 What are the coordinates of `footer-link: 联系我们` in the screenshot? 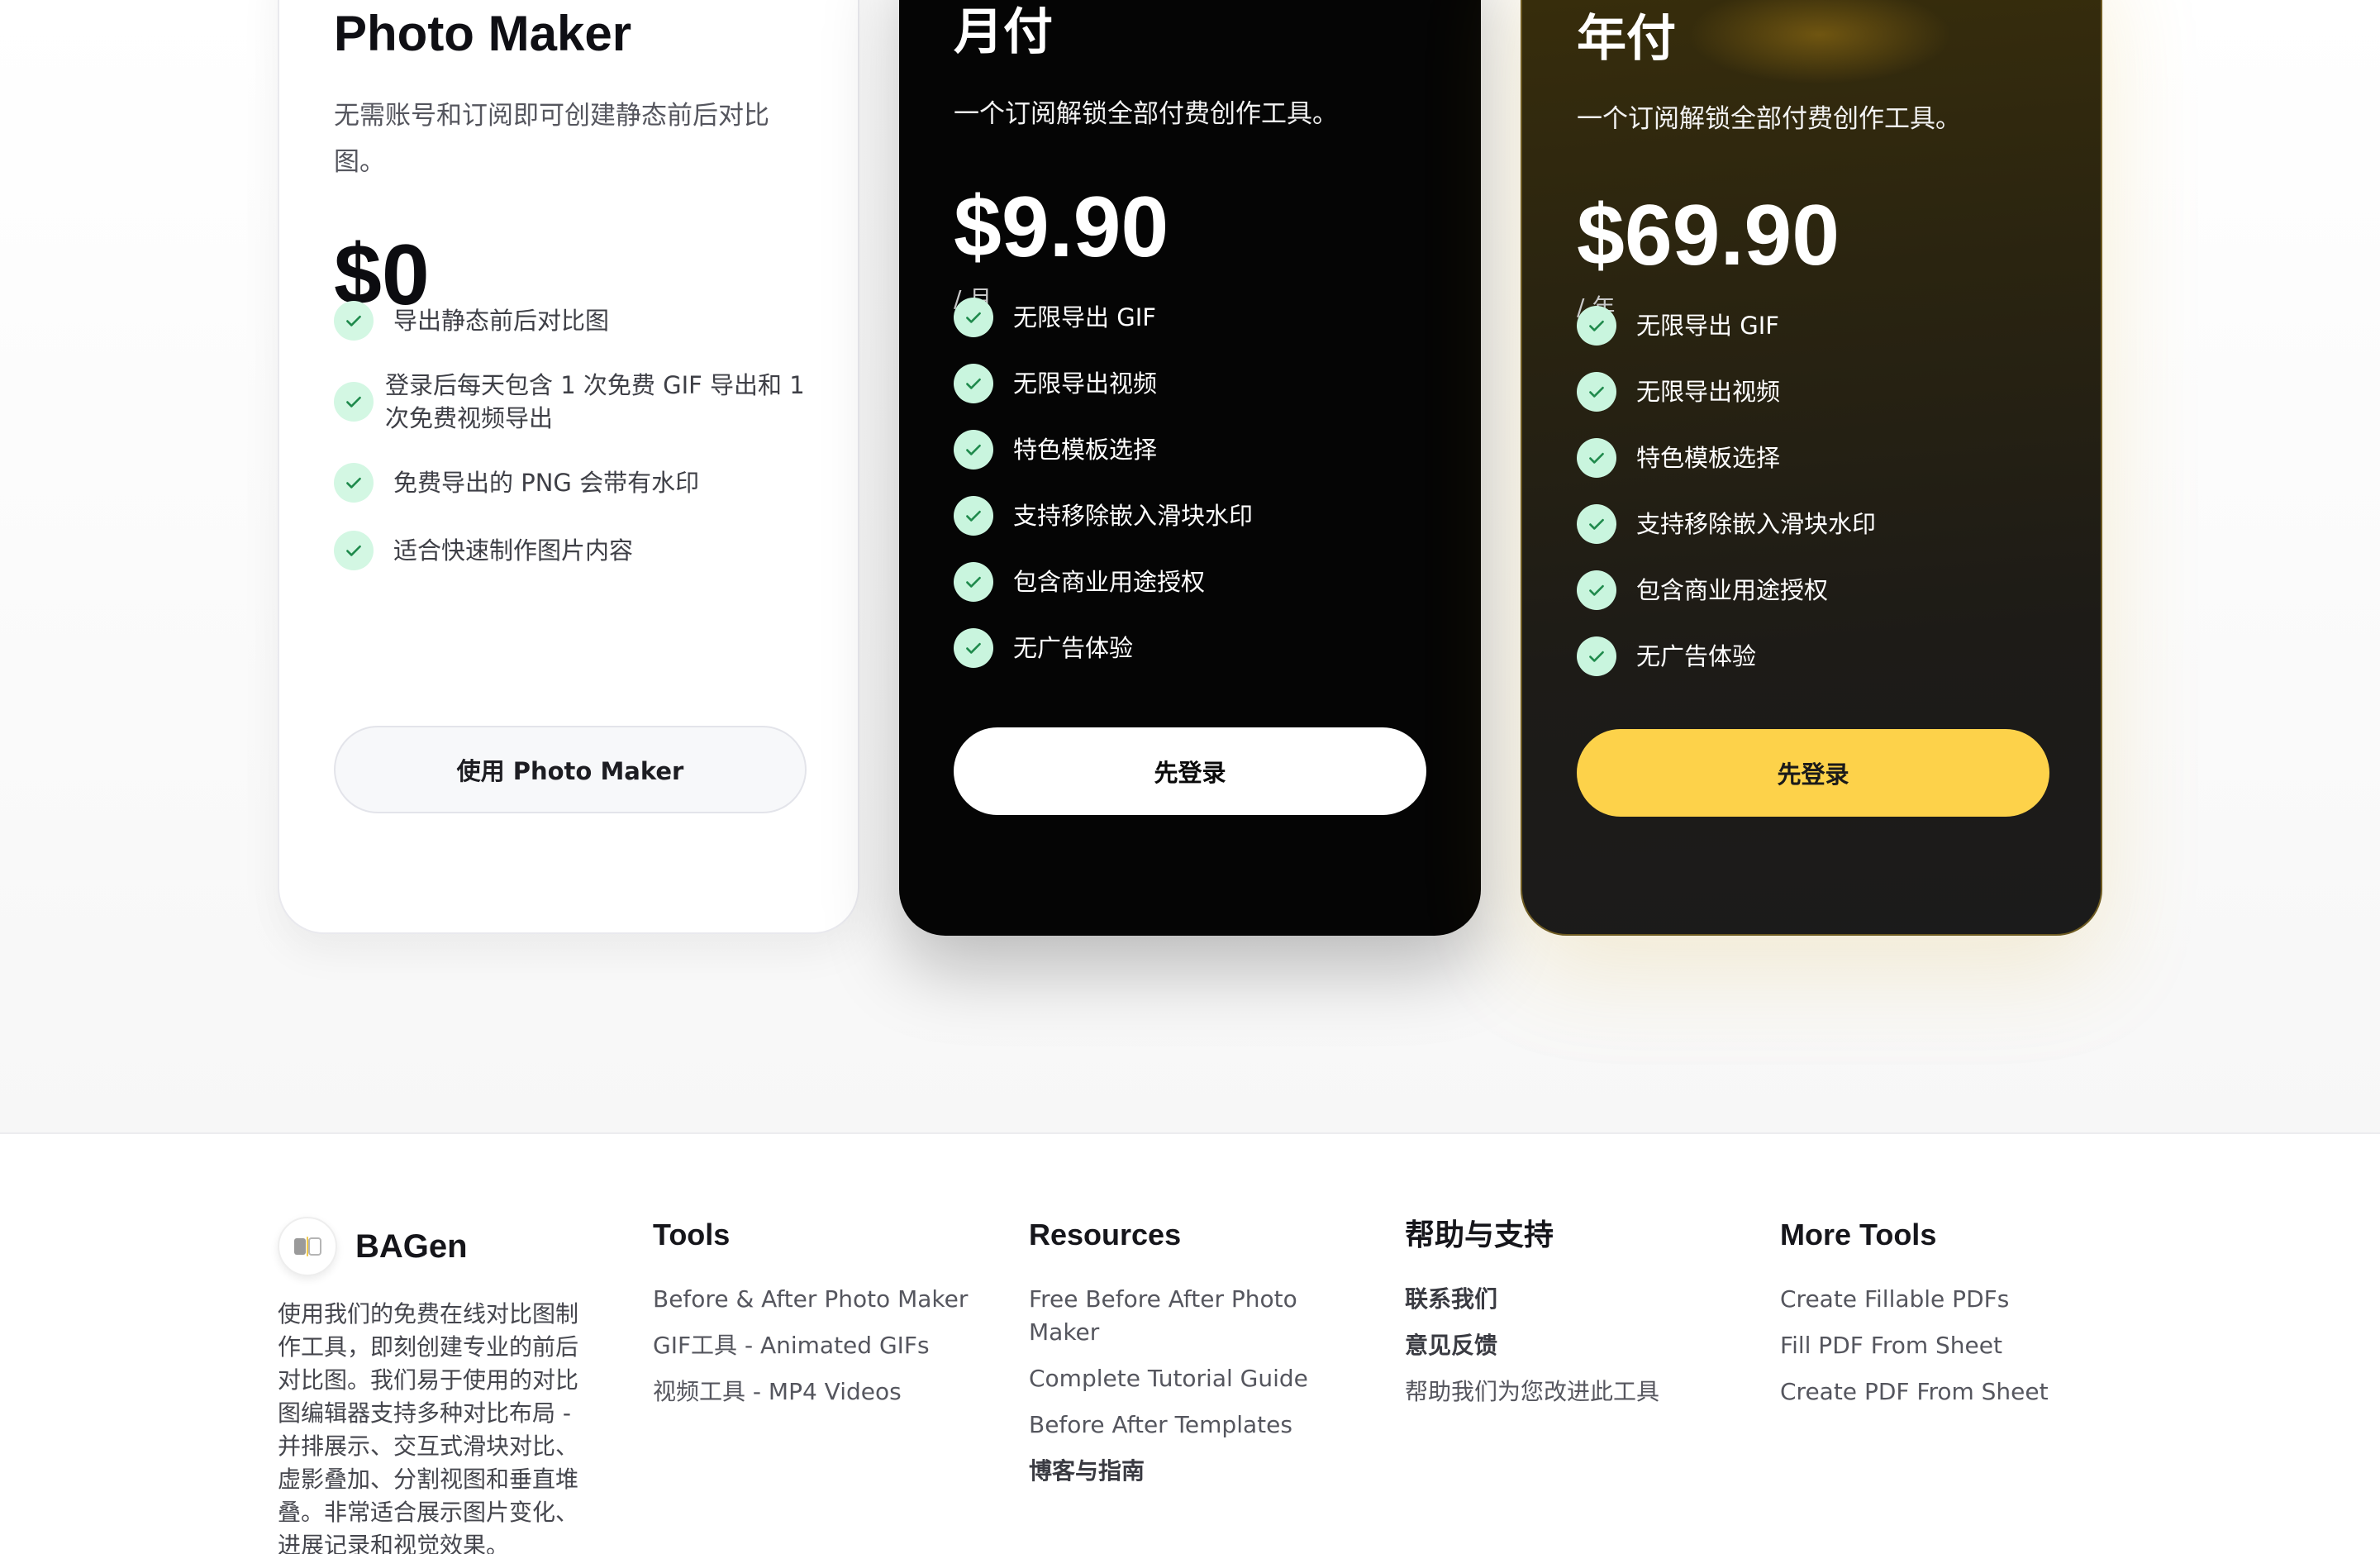 It's located at (1532, 1299).